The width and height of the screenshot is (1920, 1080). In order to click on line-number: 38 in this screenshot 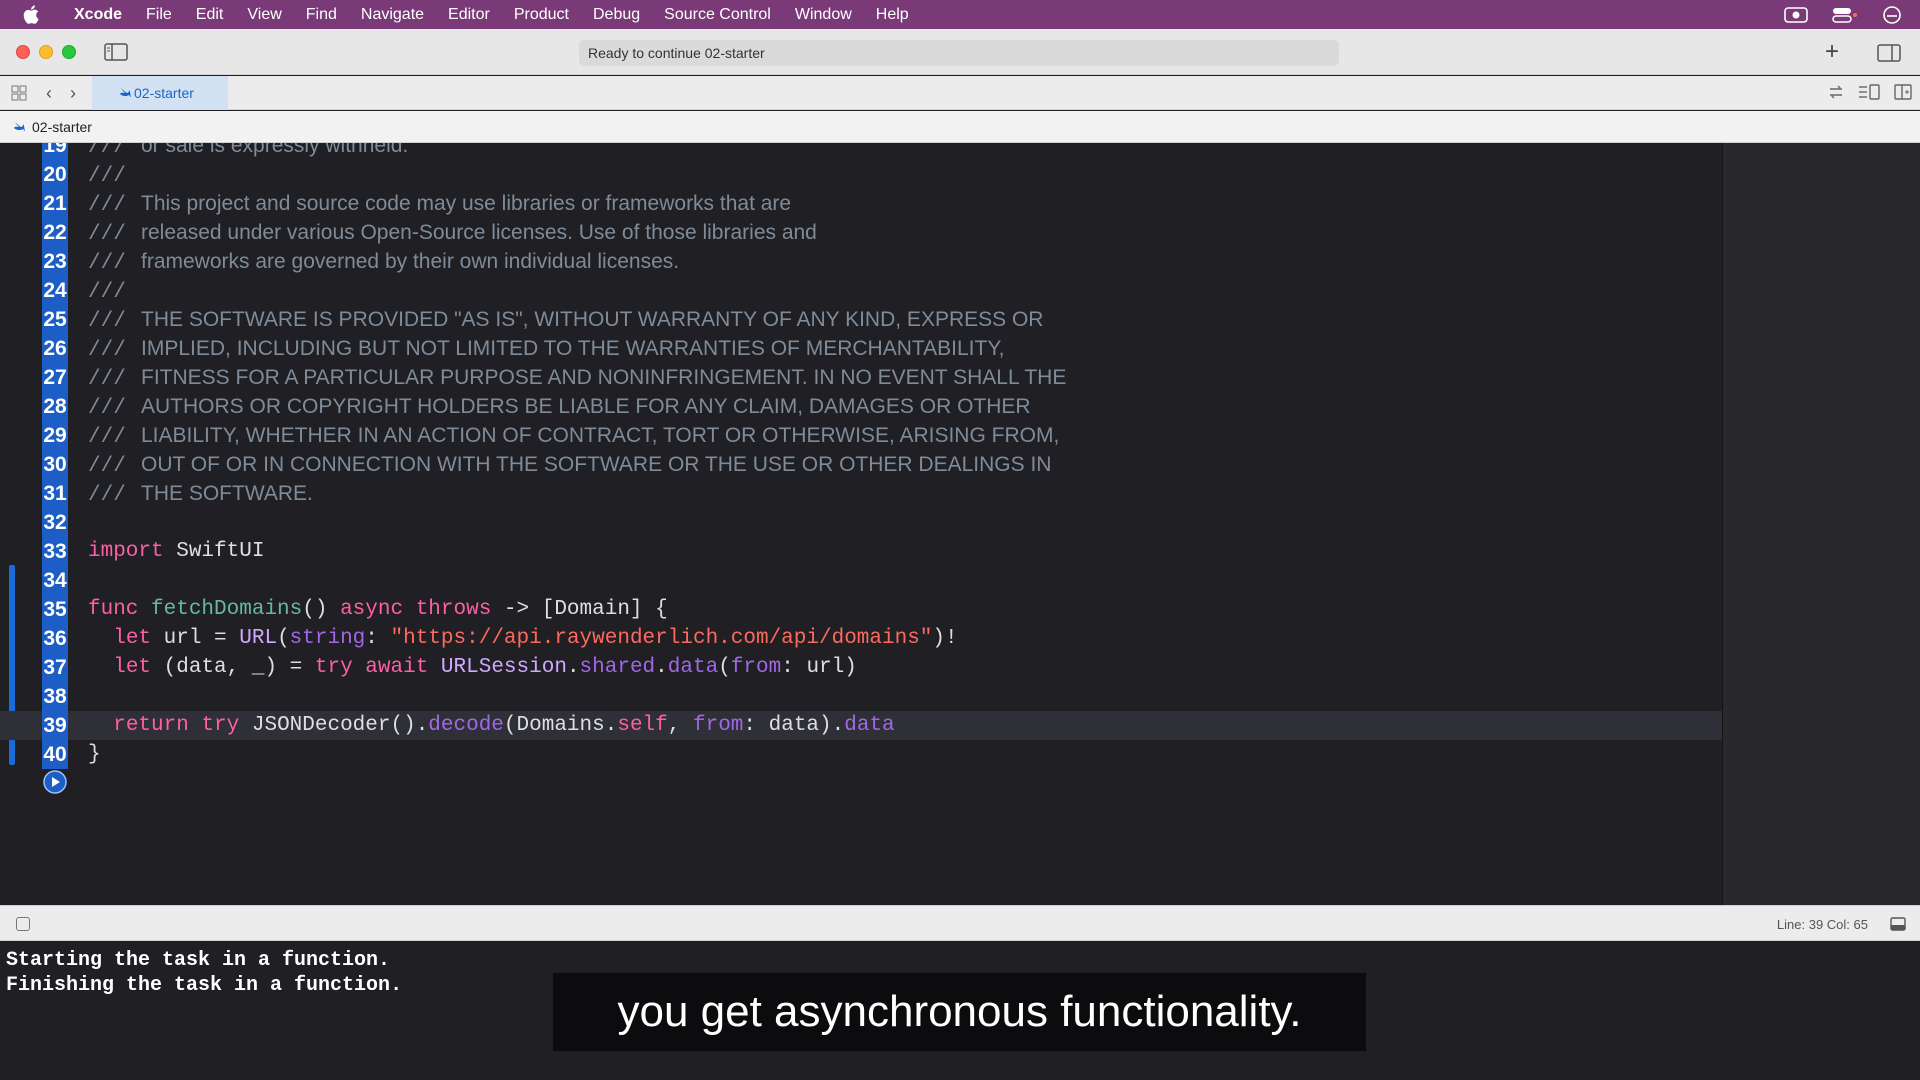, I will do `click(55, 696)`.